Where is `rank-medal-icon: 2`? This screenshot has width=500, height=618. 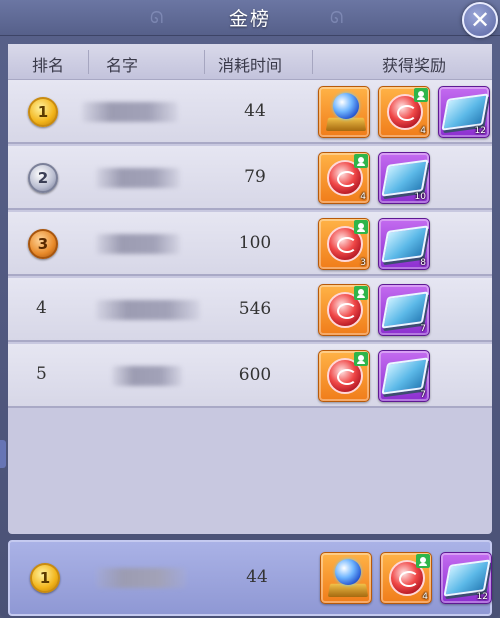 rank-medal-icon: 2 is located at coordinates (43, 178).